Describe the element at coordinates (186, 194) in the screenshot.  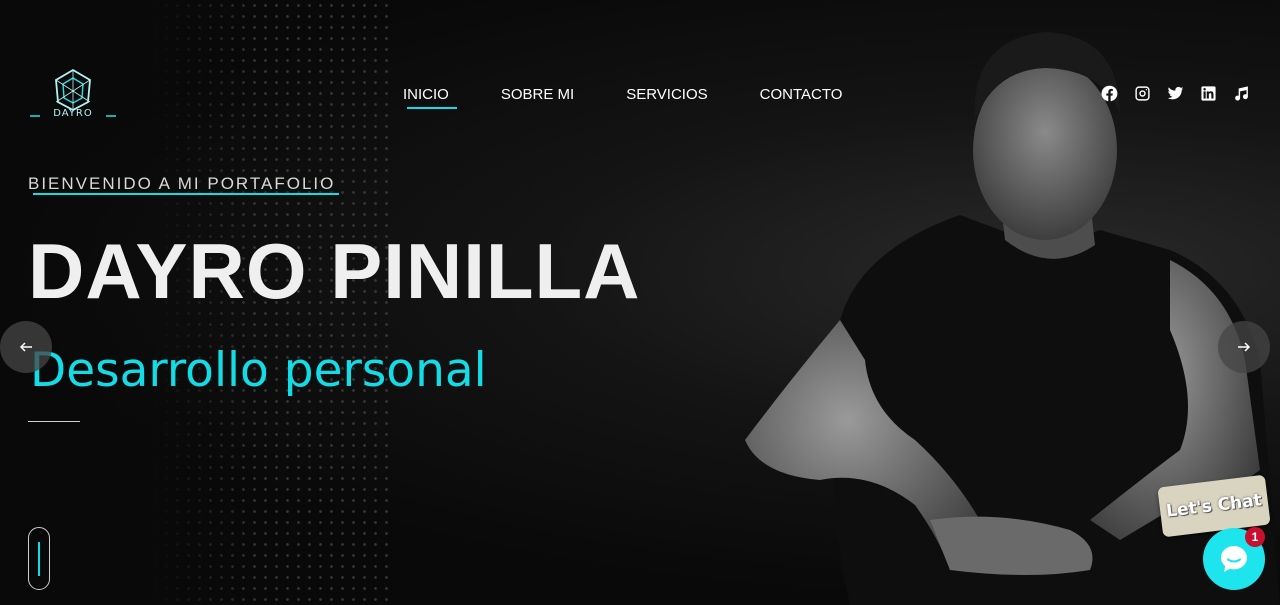
I see `kicker-underline` at that location.